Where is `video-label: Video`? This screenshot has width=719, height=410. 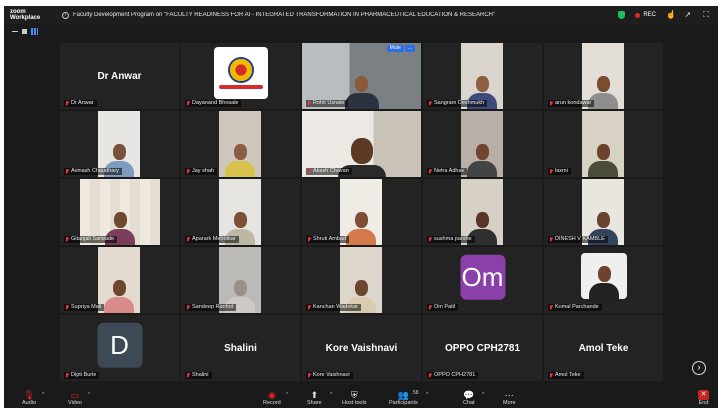
video-label: Video is located at coordinates (75, 403).